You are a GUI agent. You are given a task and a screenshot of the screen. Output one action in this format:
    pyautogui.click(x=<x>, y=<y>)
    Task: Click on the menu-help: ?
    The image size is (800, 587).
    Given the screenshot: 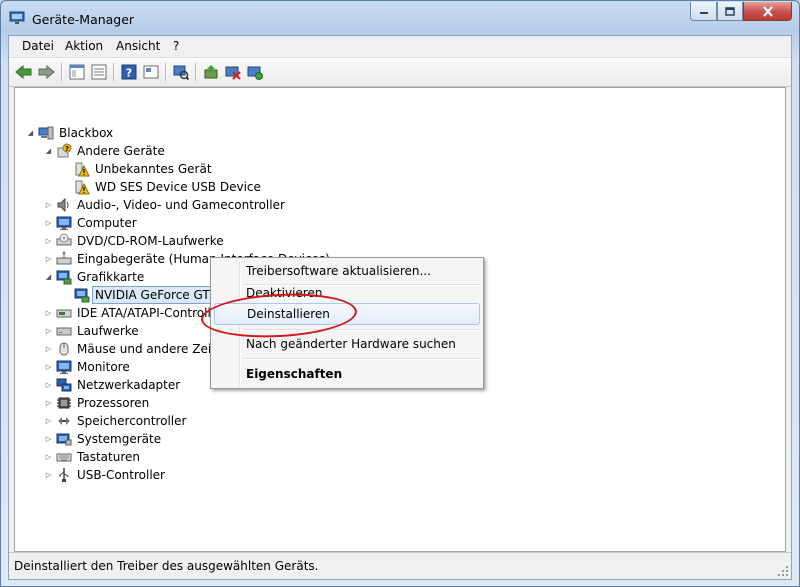 What is the action you would take?
    pyautogui.click(x=176, y=46)
    